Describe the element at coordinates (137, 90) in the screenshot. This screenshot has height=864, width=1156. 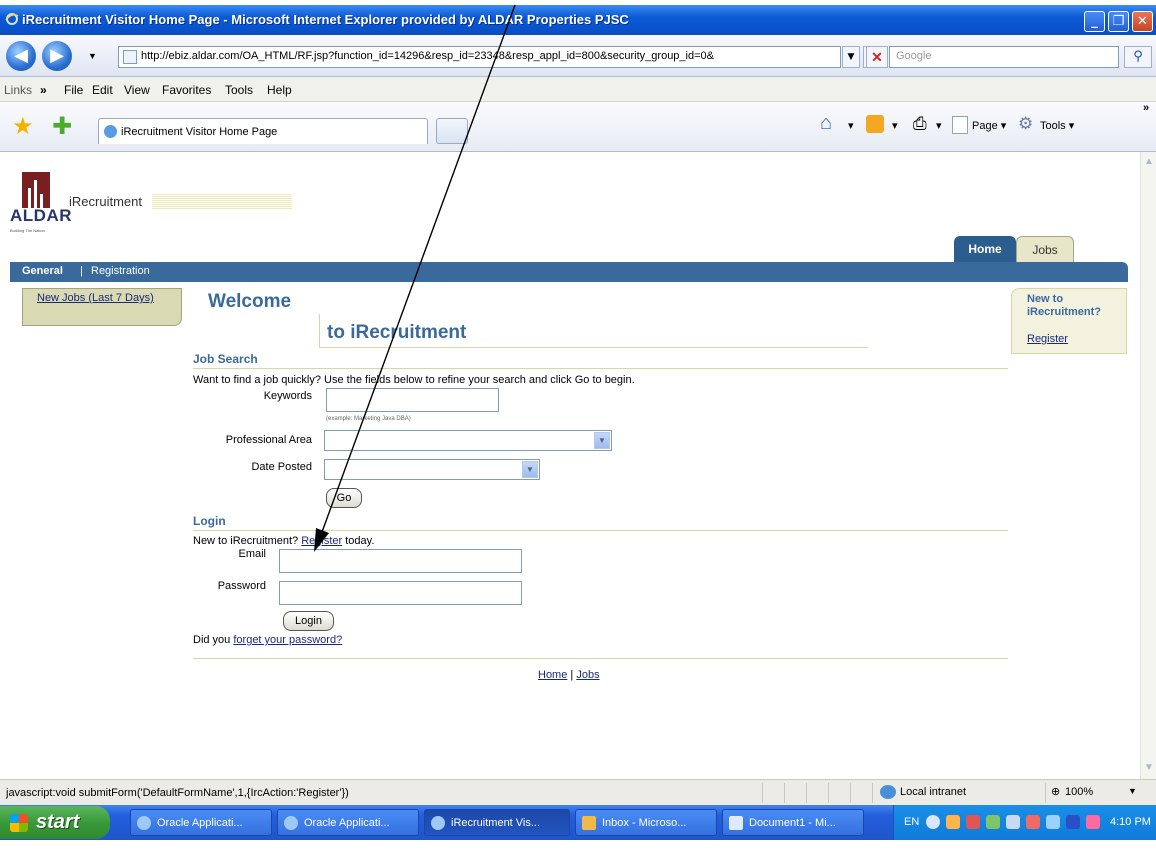
I see `menu-view: View` at that location.